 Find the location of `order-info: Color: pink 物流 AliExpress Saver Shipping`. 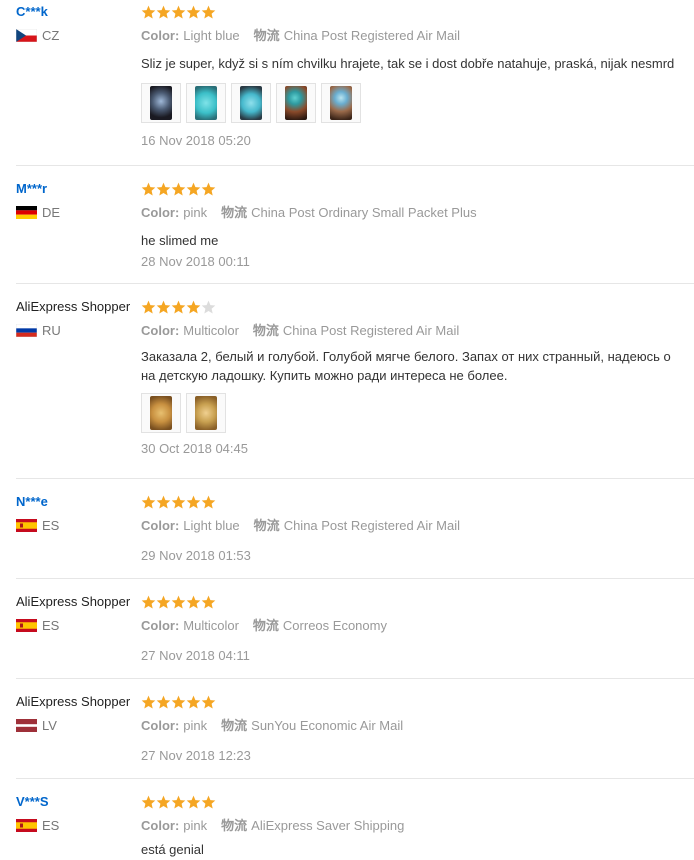

order-info: Color: pink 物流 AliExpress Saver Shipping is located at coordinates (417, 826).